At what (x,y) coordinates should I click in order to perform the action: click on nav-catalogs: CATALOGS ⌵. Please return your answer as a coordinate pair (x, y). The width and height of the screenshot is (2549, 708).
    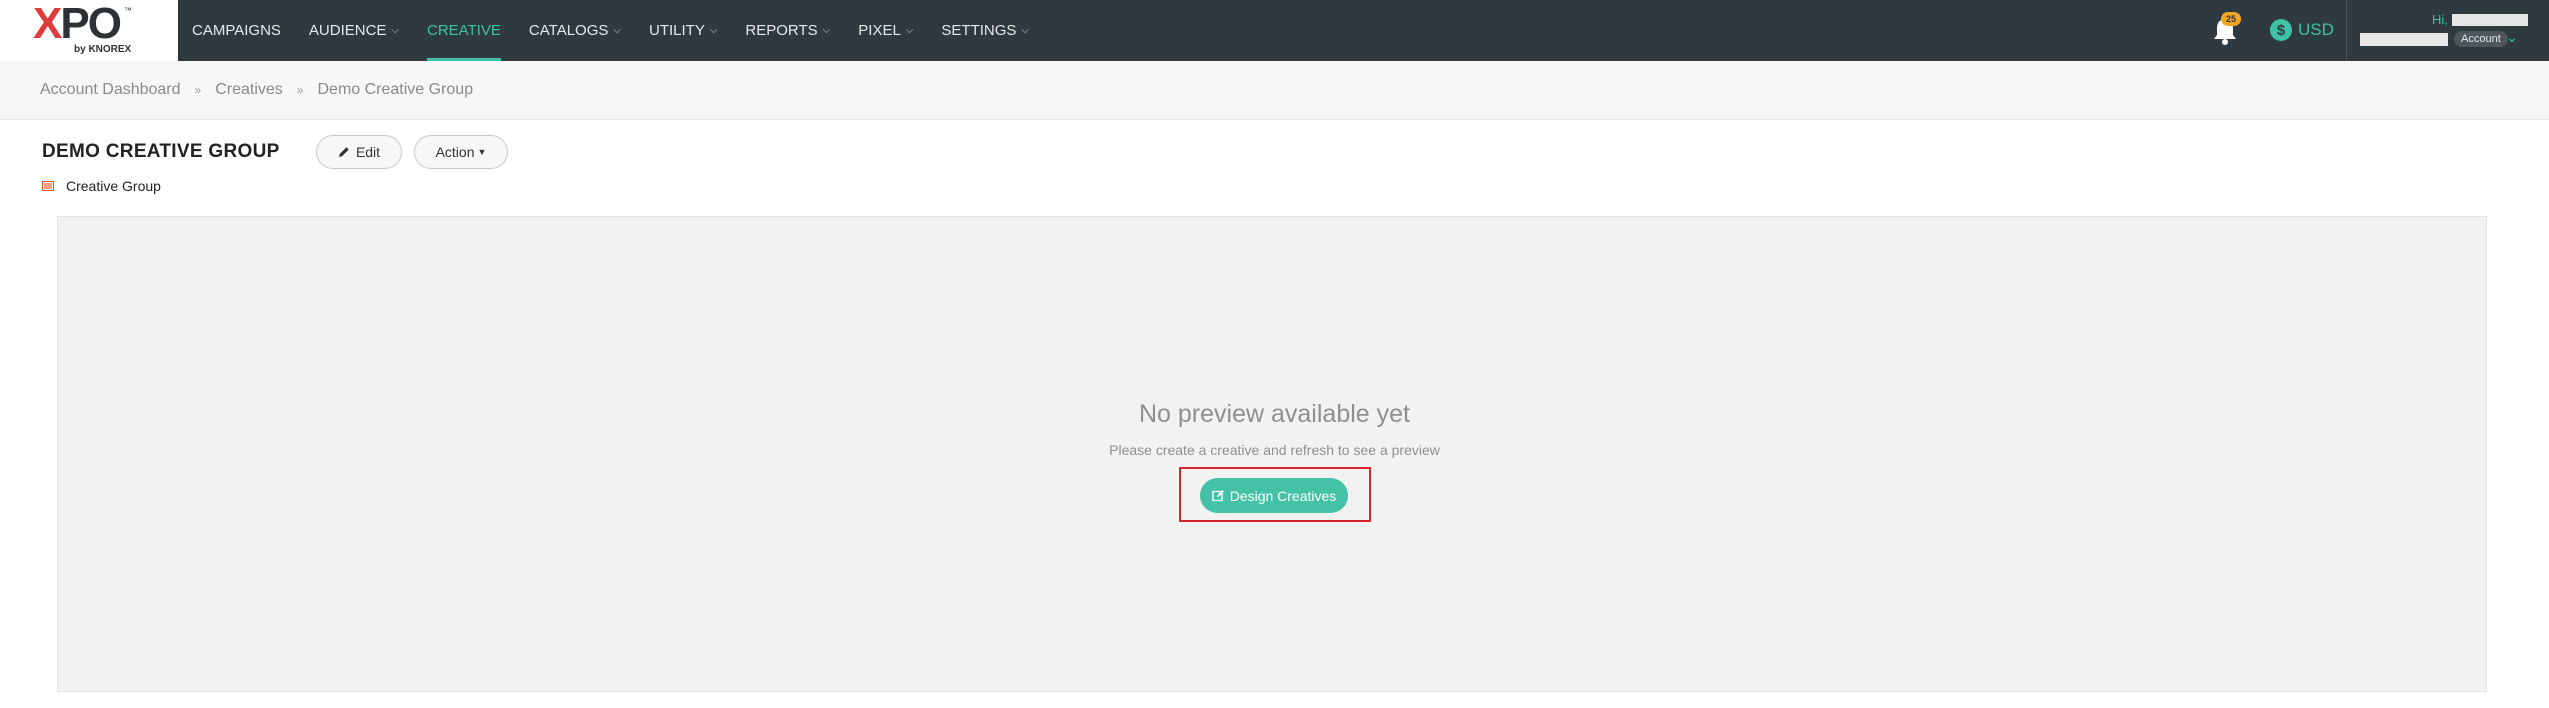
    Looking at the image, I should click on (575, 30).